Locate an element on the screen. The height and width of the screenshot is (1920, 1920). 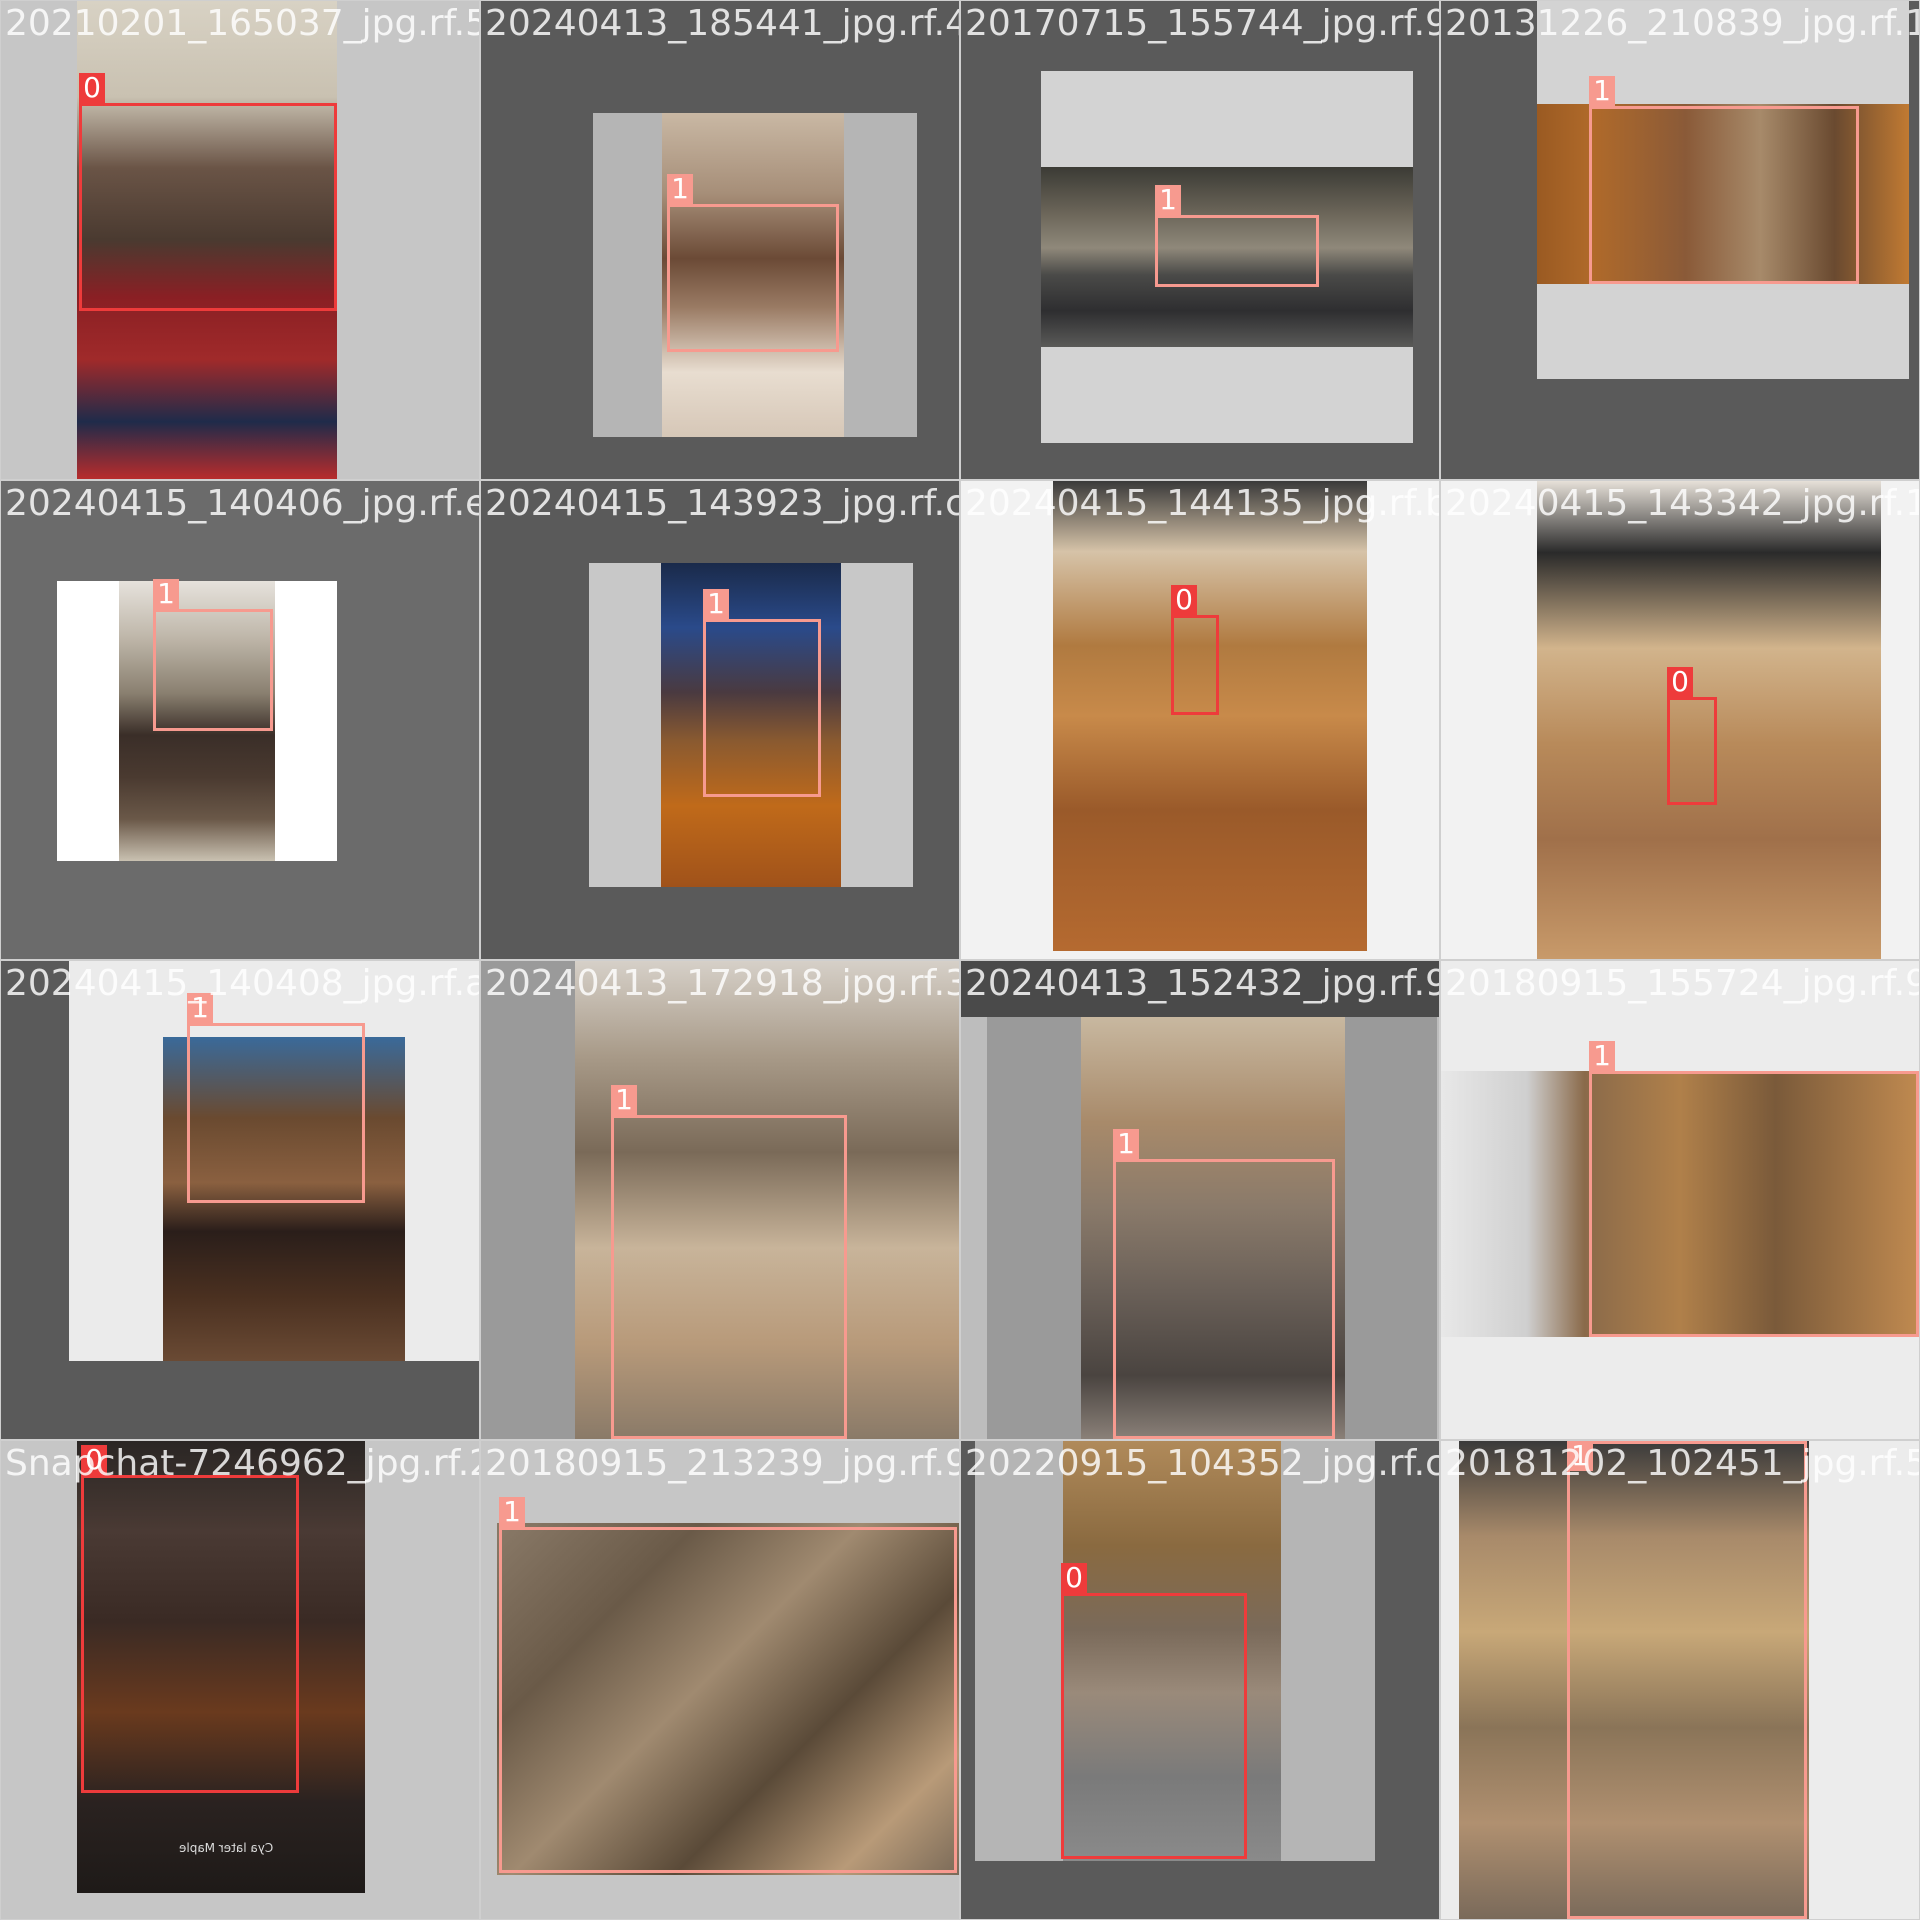
mosaic-tile: 1 20240413_172918_jpg.rf.34 is located at coordinates (720, 1200).